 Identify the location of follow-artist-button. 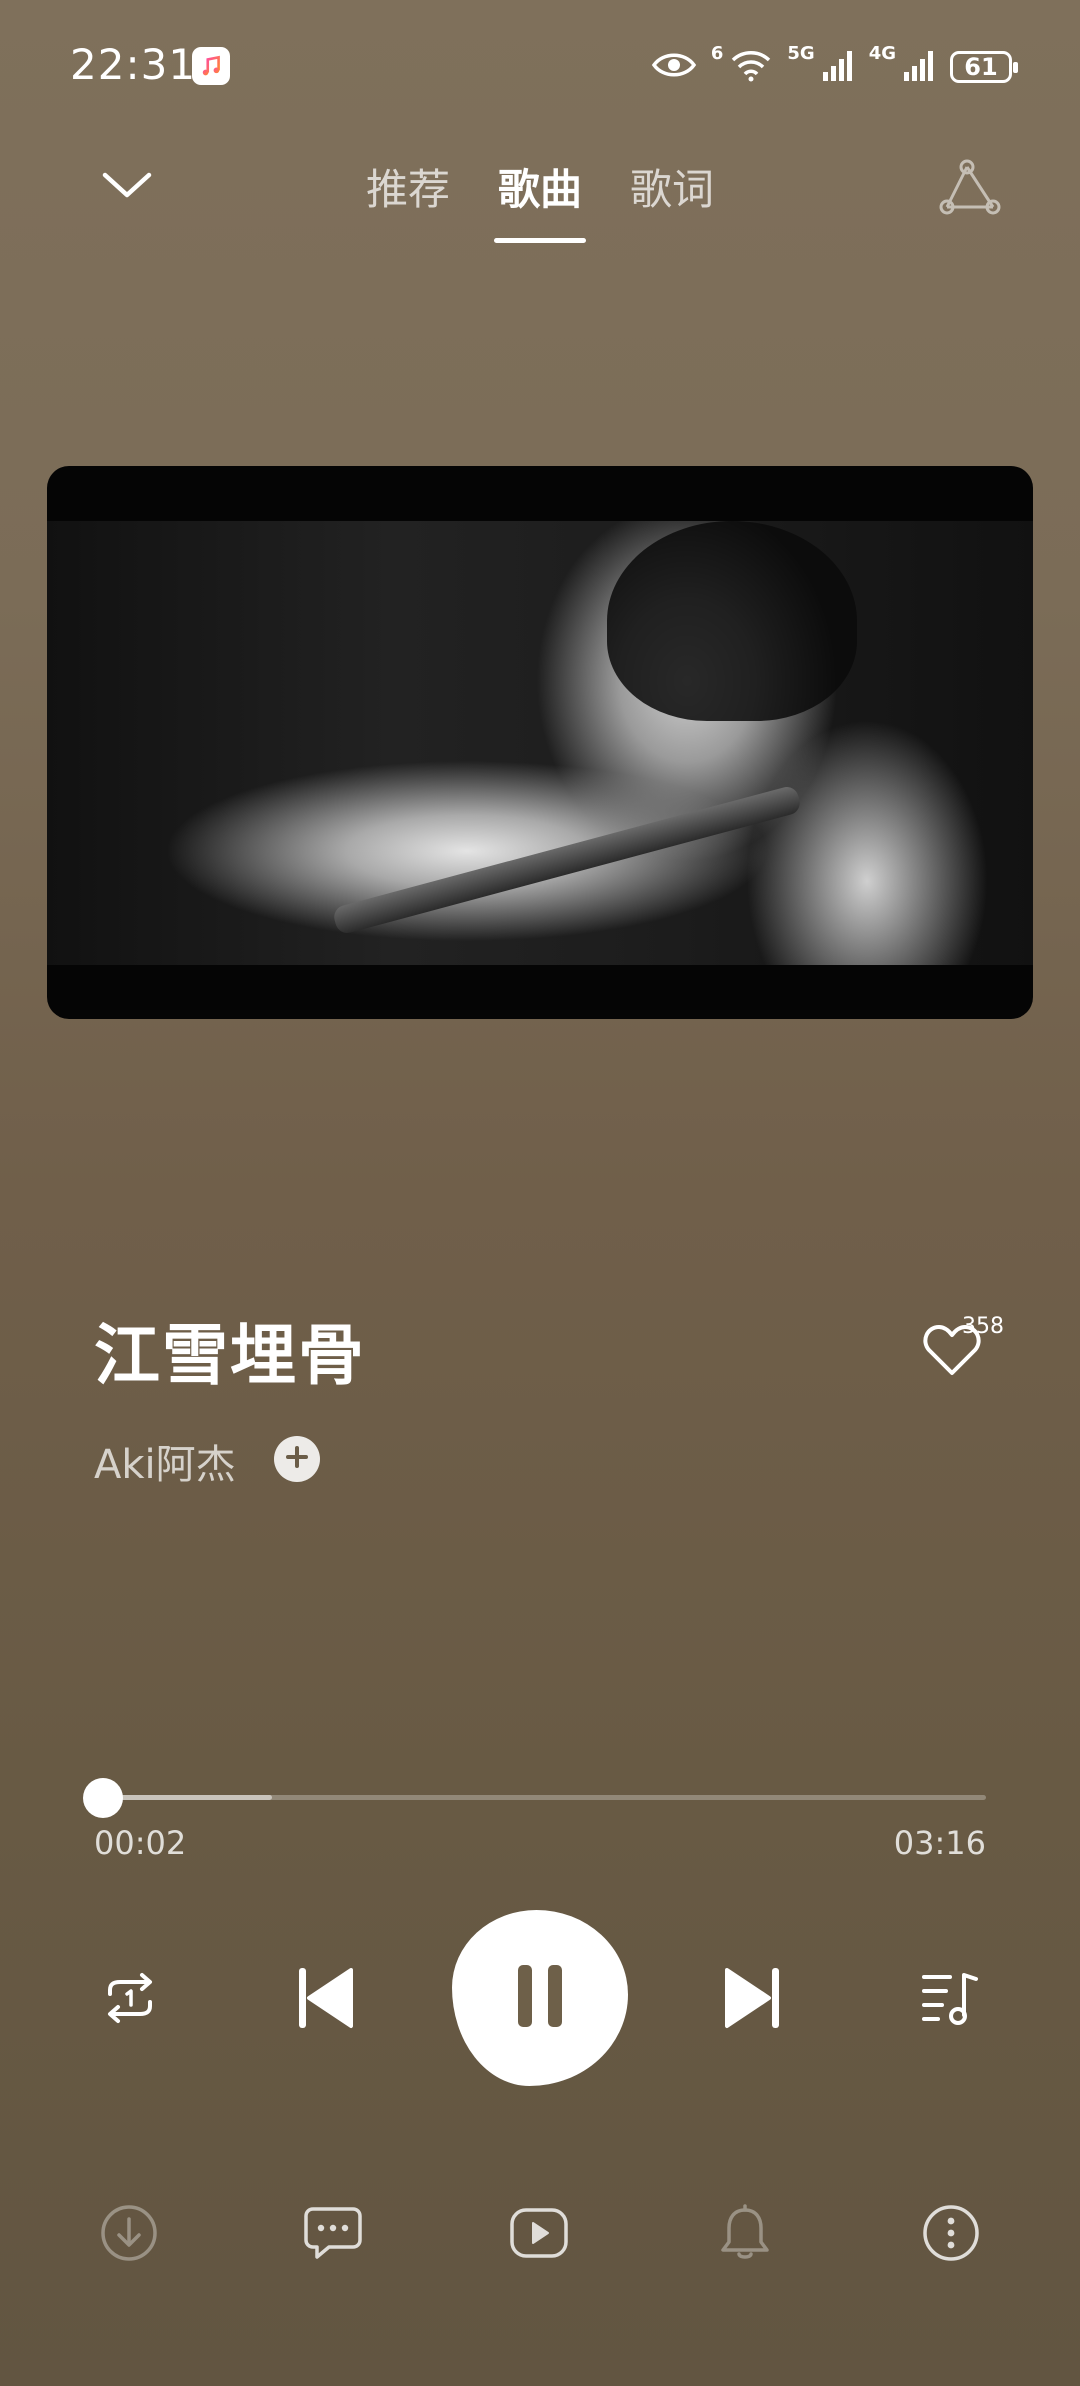
(297, 1459).